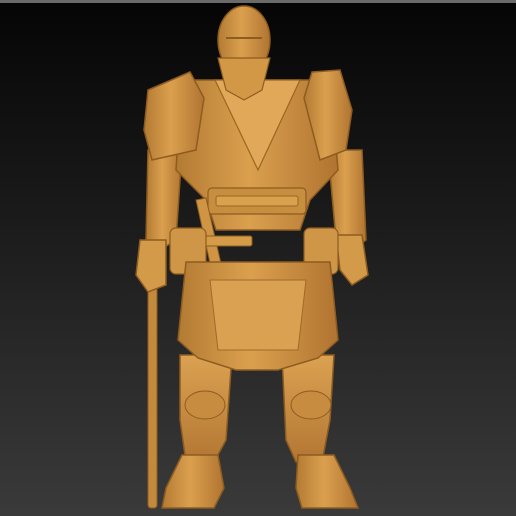 The width and height of the screenshot is (516, 516). What do you see at coordinates (244, 53) in the screenshot?
I see `masked-head` at bounding box center [244, 53].